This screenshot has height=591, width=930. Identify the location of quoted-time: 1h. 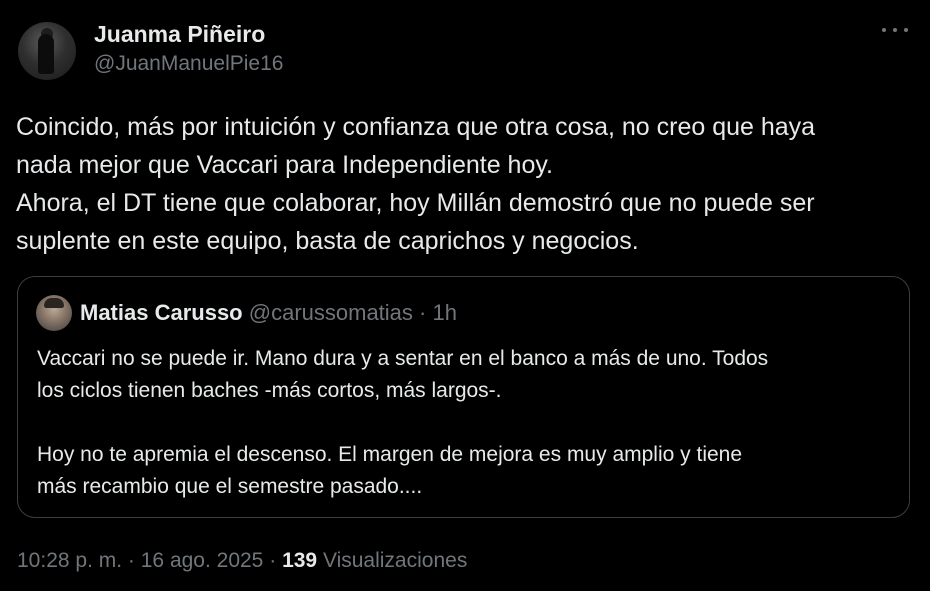
(444, 312).